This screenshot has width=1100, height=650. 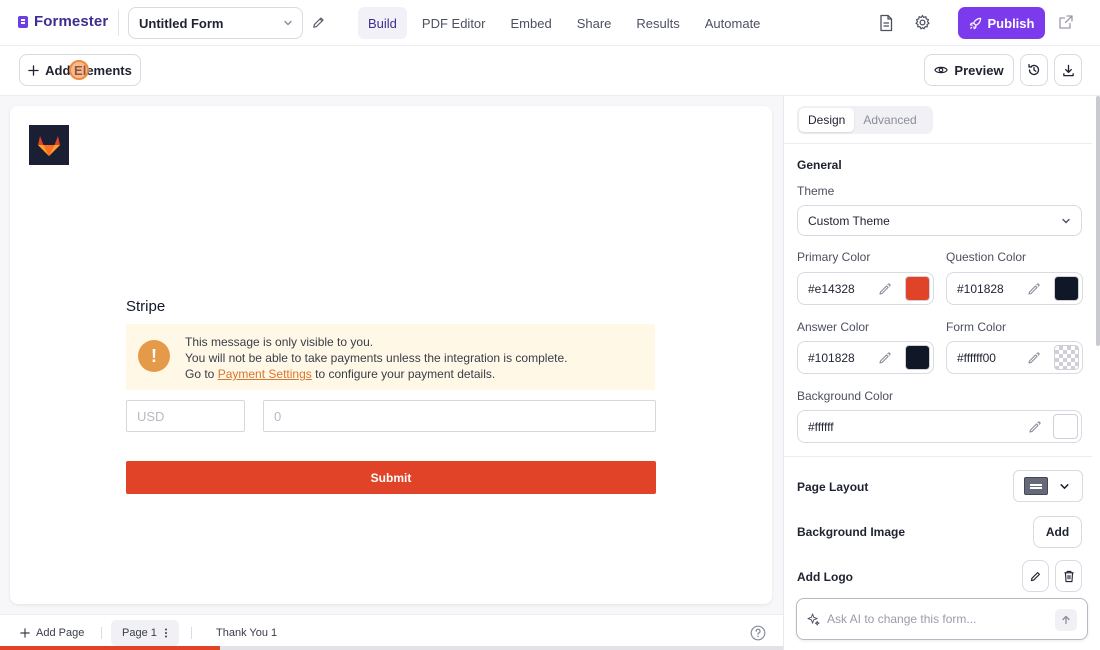 I want to click on theme-value: Custom Theme, so click(x=849, y=220).